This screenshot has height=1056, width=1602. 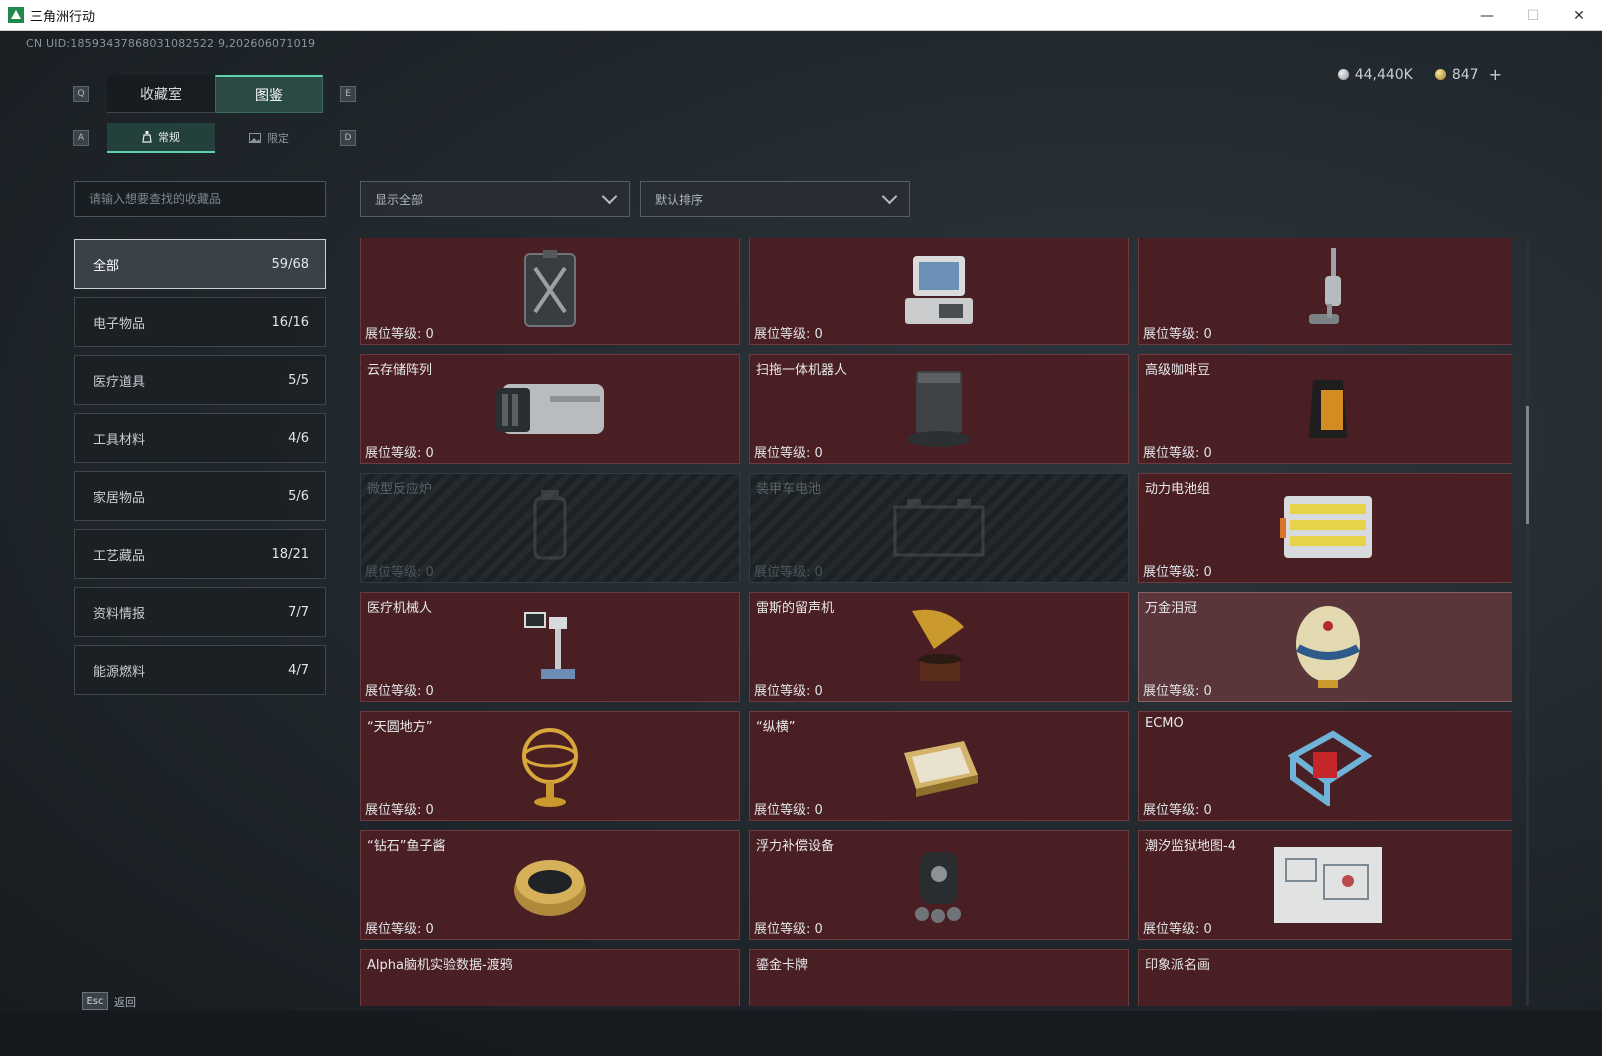 I want to click on filter-dropdown: 显示全部, so click(x=495, y=199).